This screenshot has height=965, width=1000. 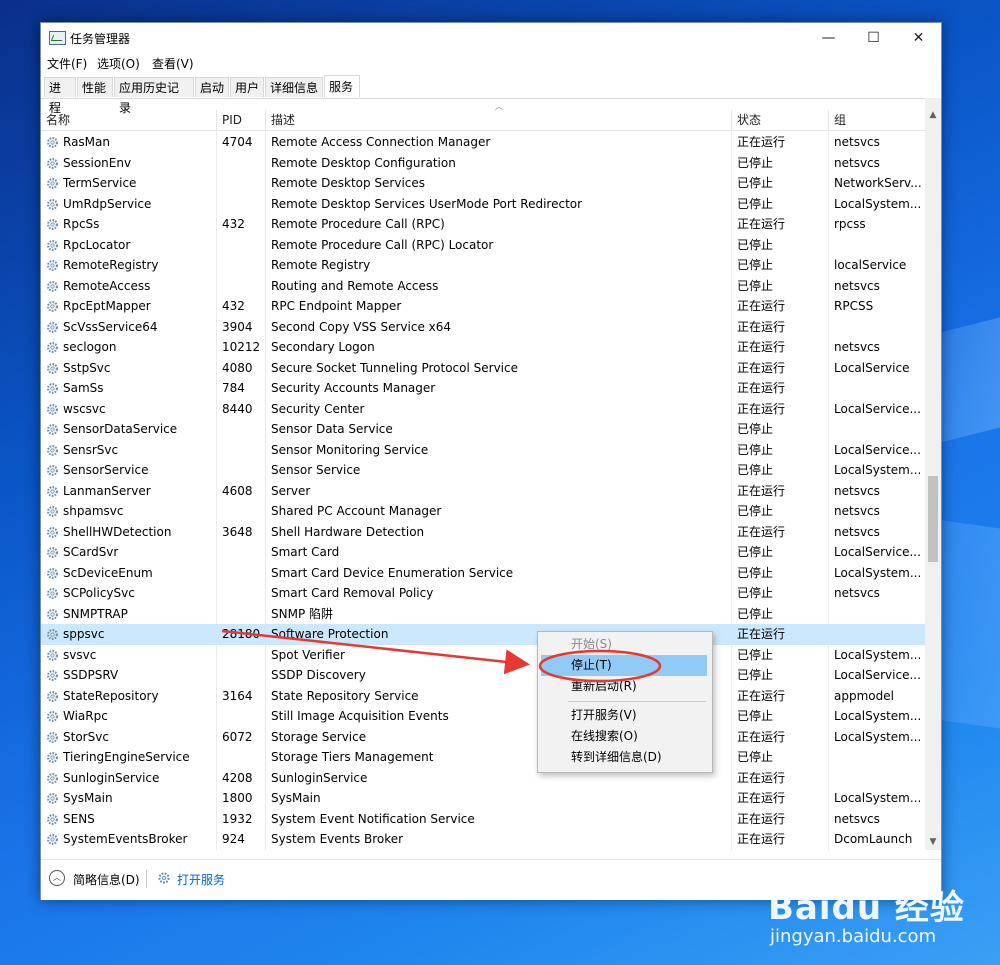 What do you see at coordinates (624, 644) in the screenshot?
I see `menu-item-start: 开始(S)` at bounding box center [624, 644].